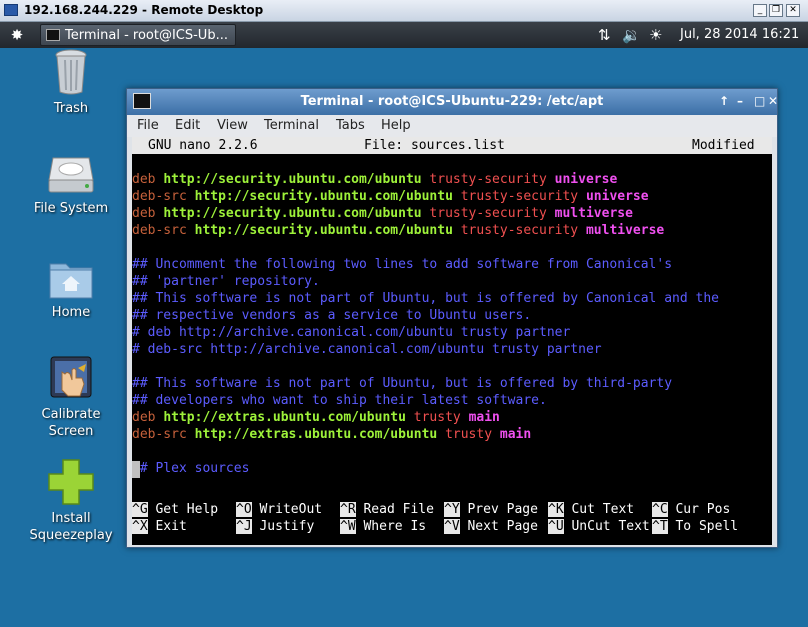 This screenshot has height=627, width=808. I want to click on desktop-icon-home: Home, so click(71, 289).